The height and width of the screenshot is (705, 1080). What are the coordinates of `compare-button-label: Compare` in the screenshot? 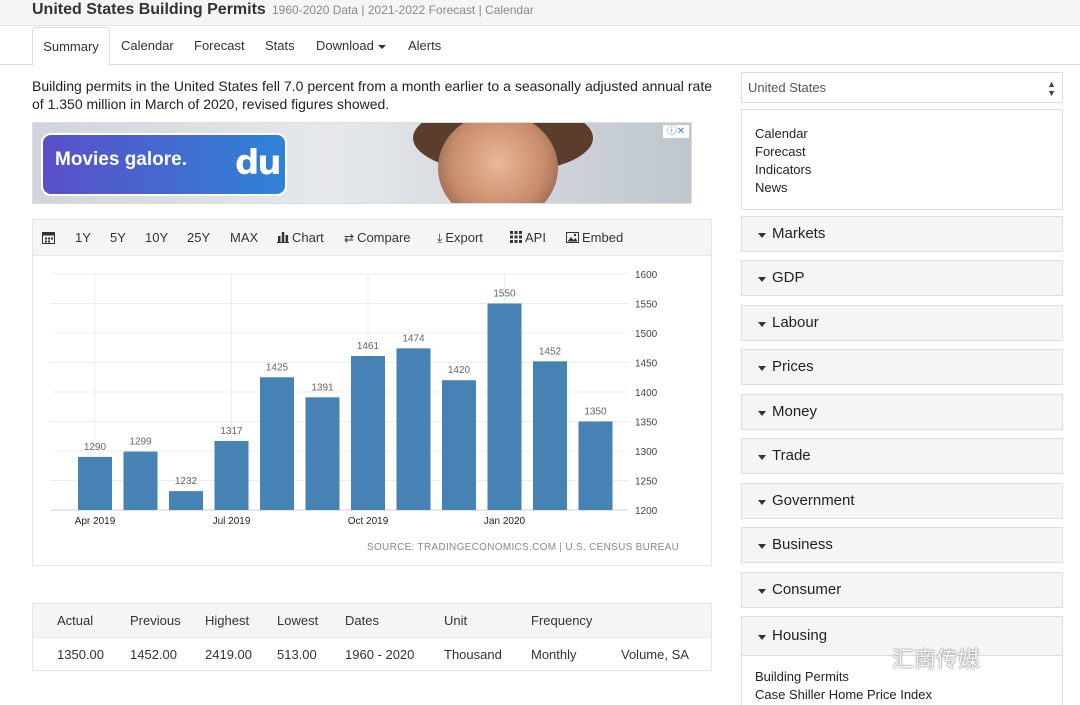 It's located at (384, 237).